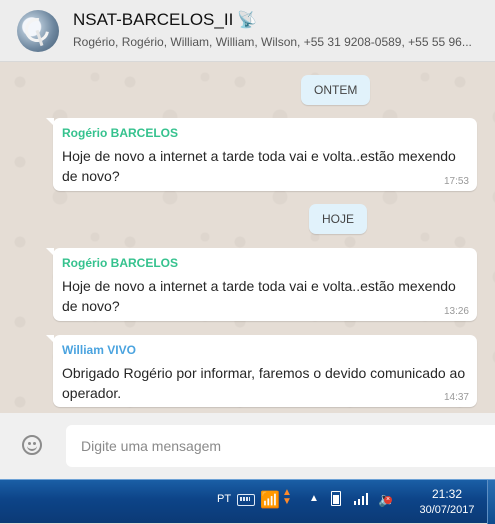 This screenshot has width=495, height=524. I want to click on message-time: 14:37, so click(456, 397).